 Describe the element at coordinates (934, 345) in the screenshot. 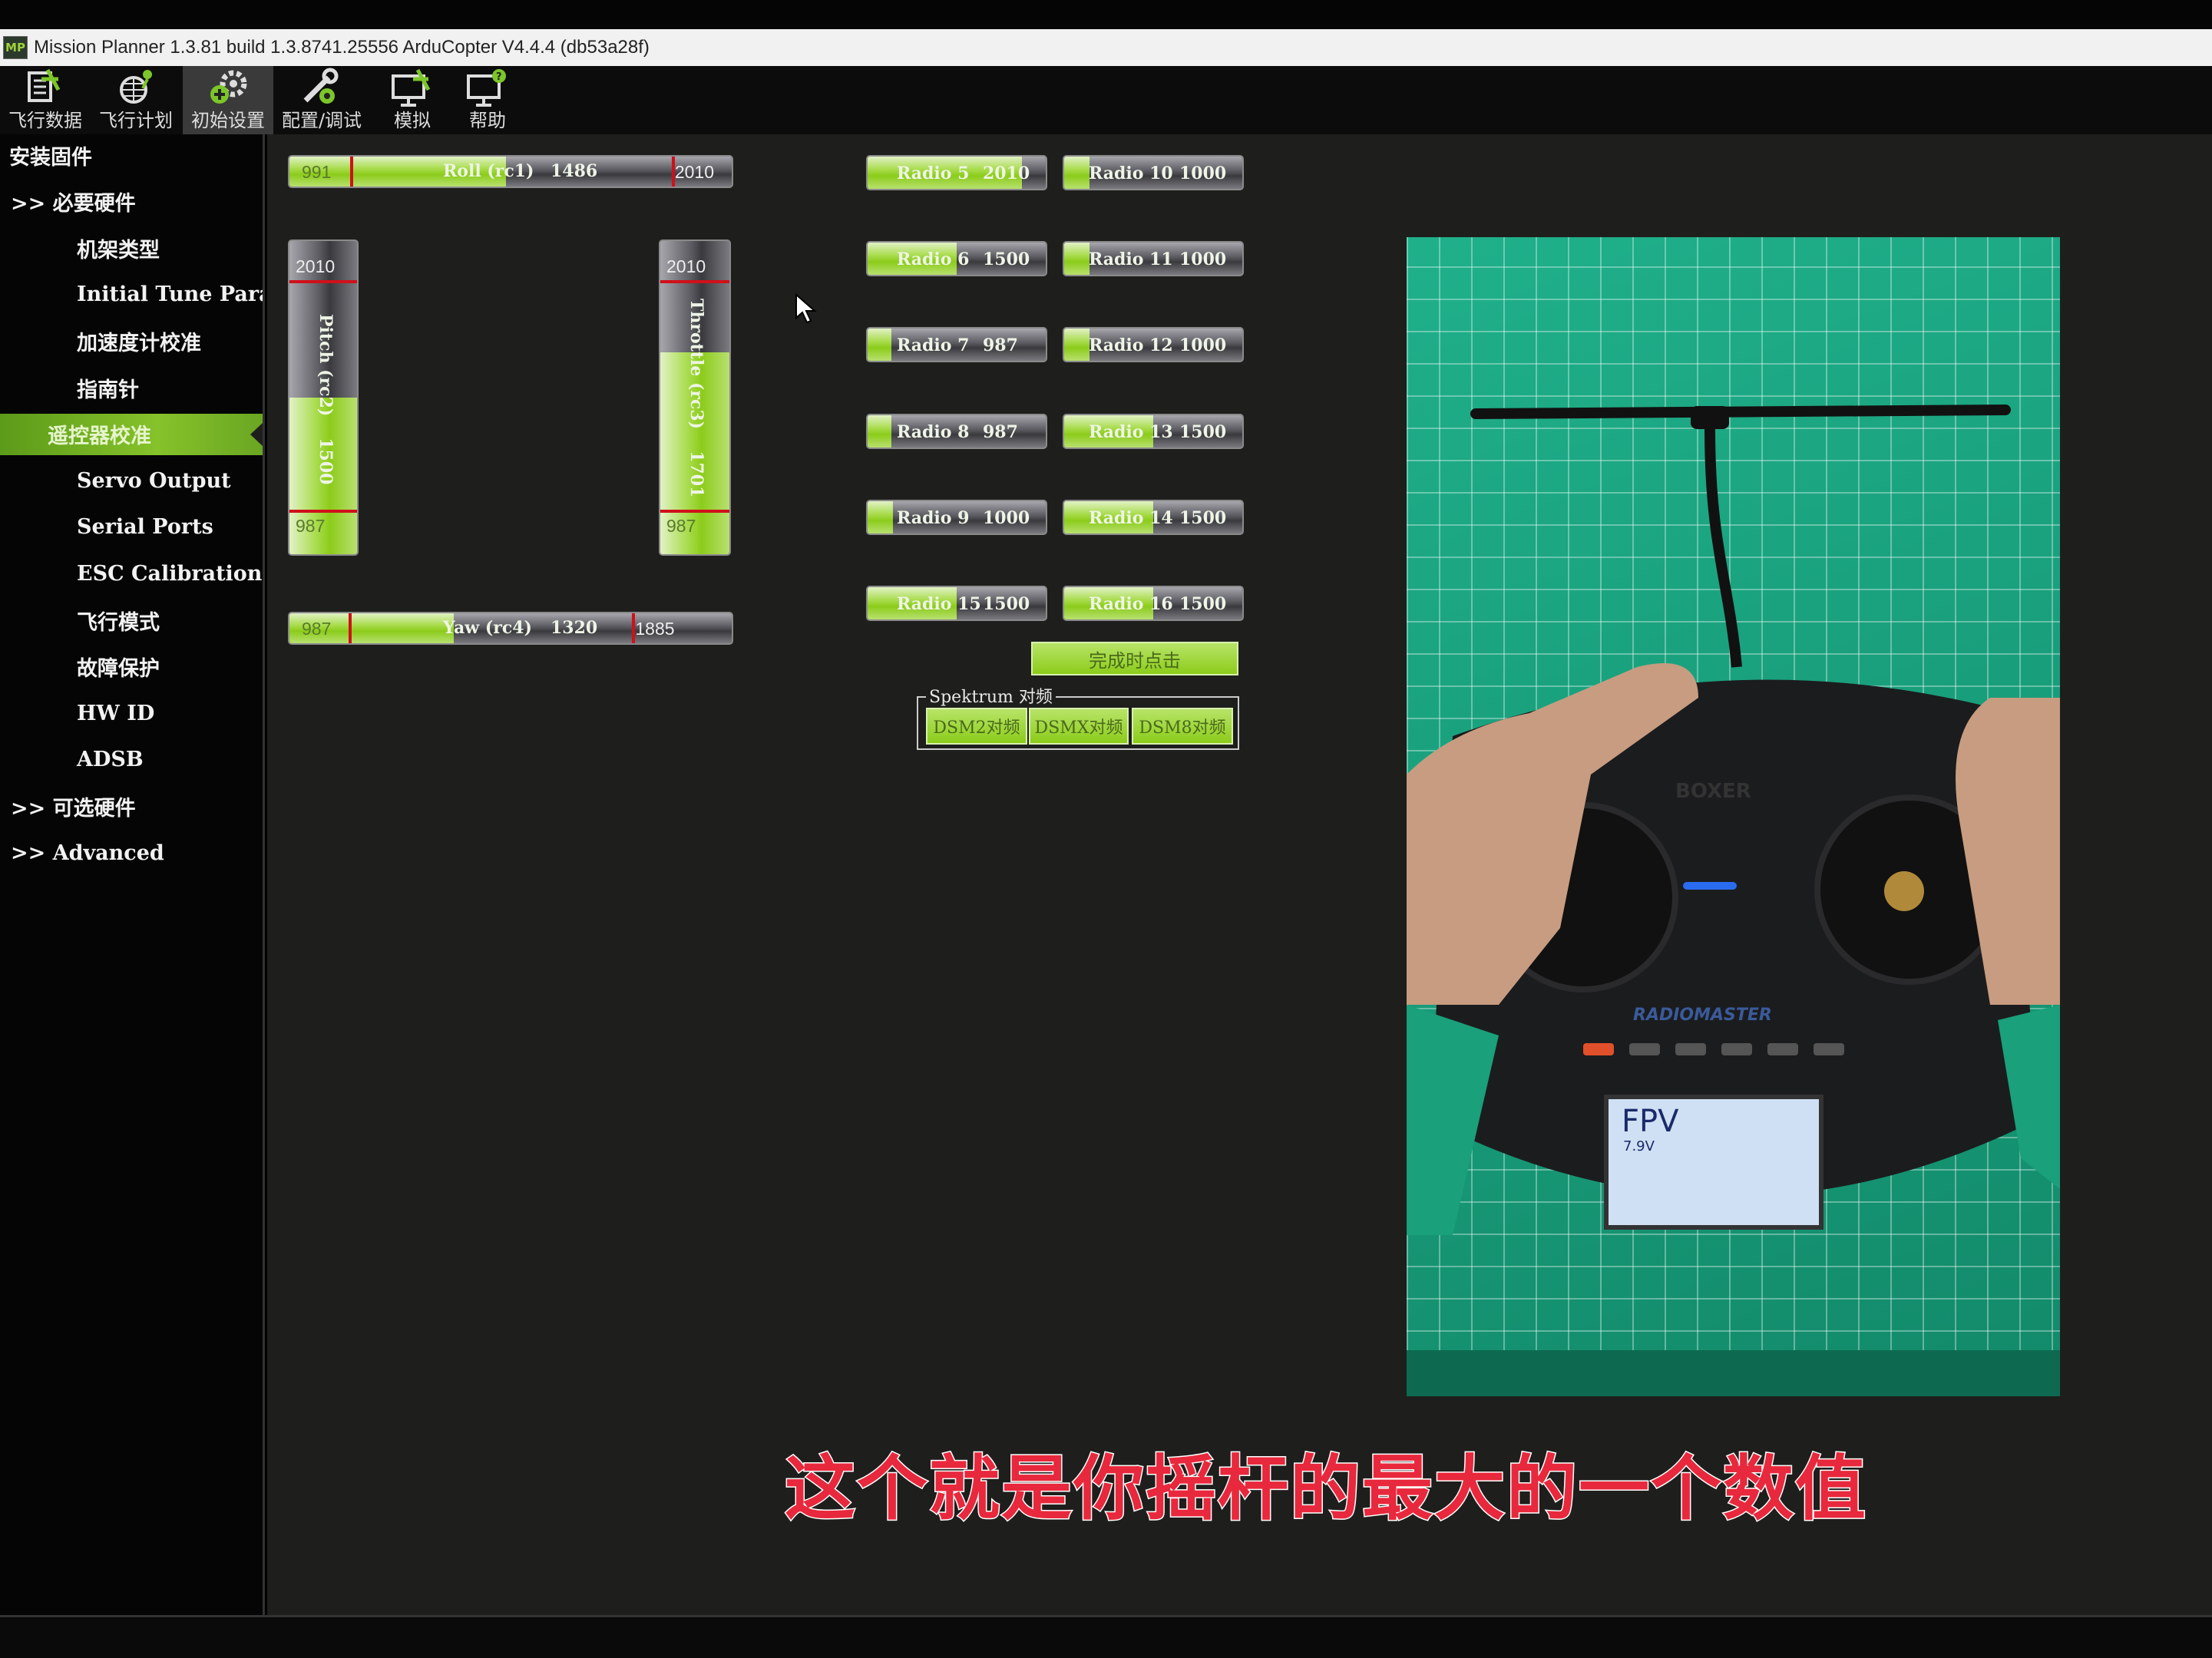

I see `radio-channel-label: Radio 7` at that location.